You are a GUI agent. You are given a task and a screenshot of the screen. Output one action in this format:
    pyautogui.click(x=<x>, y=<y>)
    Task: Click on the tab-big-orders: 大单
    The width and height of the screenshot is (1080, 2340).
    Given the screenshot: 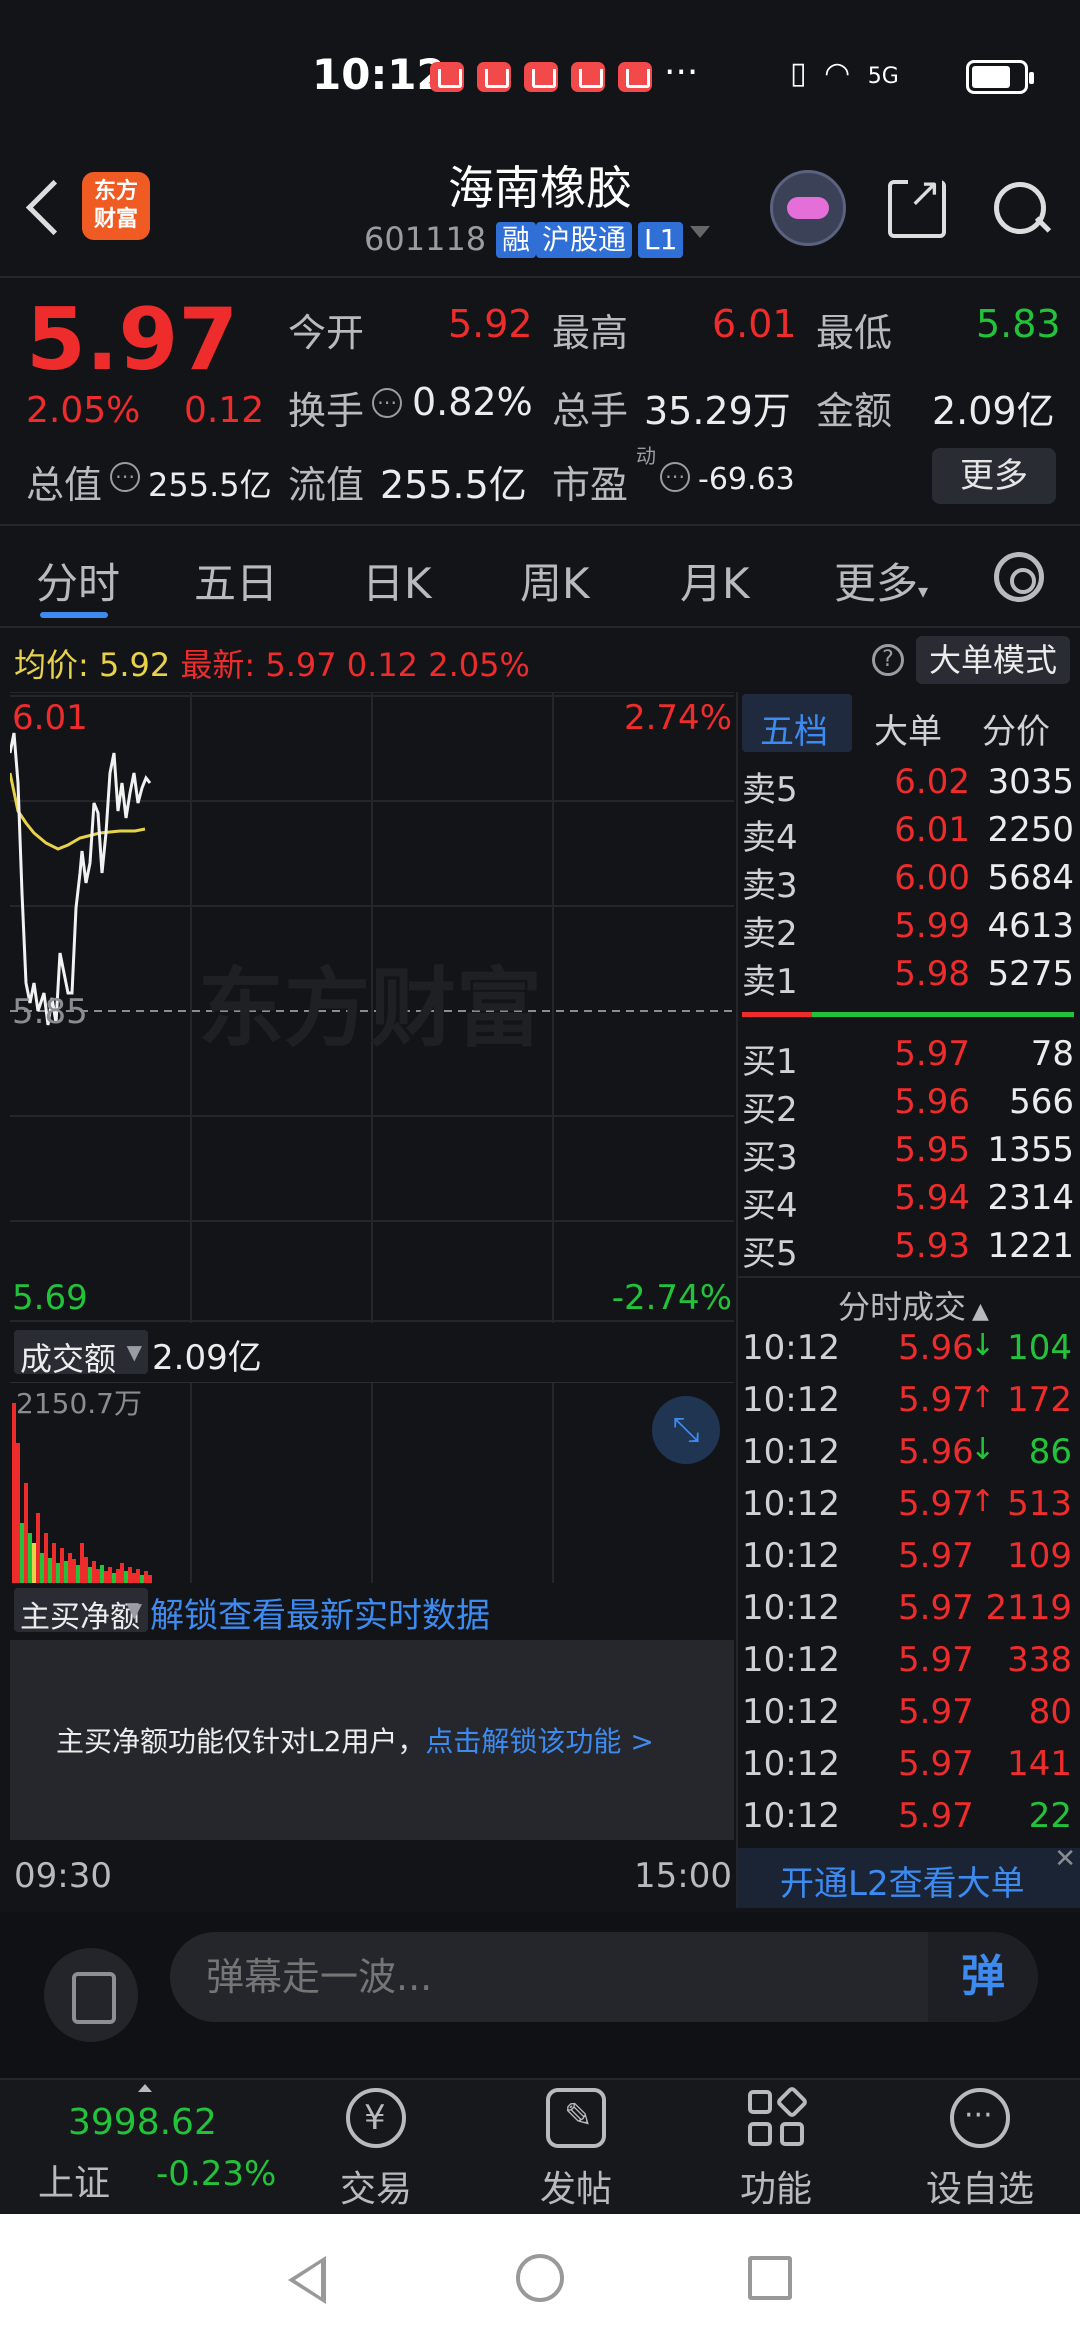 What is the action you would take?
    pyautogui.click(x=908, y=728)
    